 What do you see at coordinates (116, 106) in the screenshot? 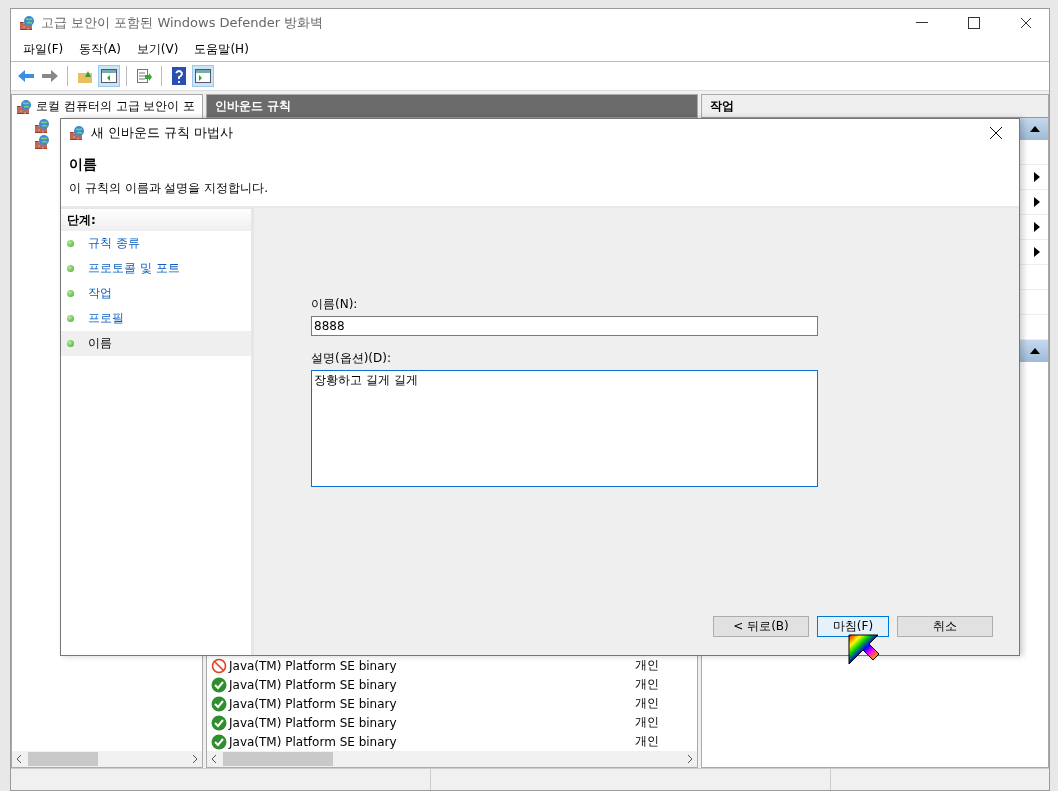
I see `tree-item: 로컬 컴퓨터의 고급 보안이 포` at bounding box center [116, 106].